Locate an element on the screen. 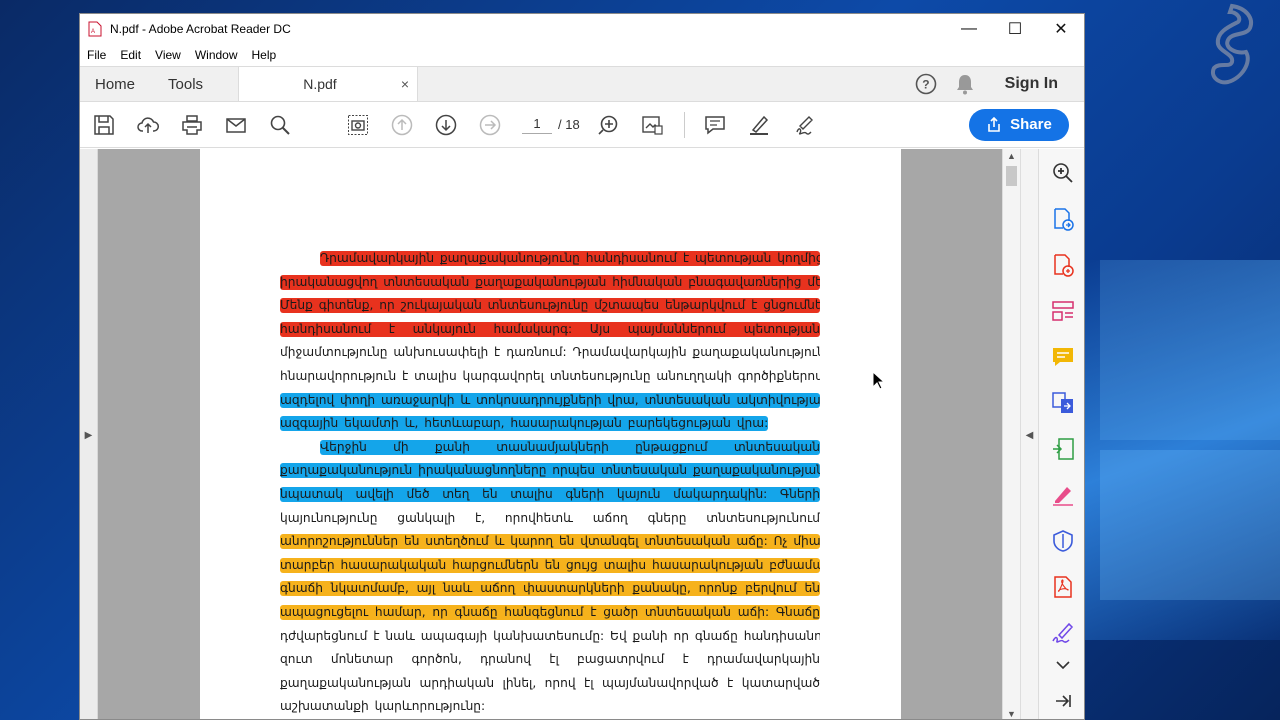 This screenshot has height=720, width=1280. desktop-wallpaper-light is located at coordinates (1180, 450).